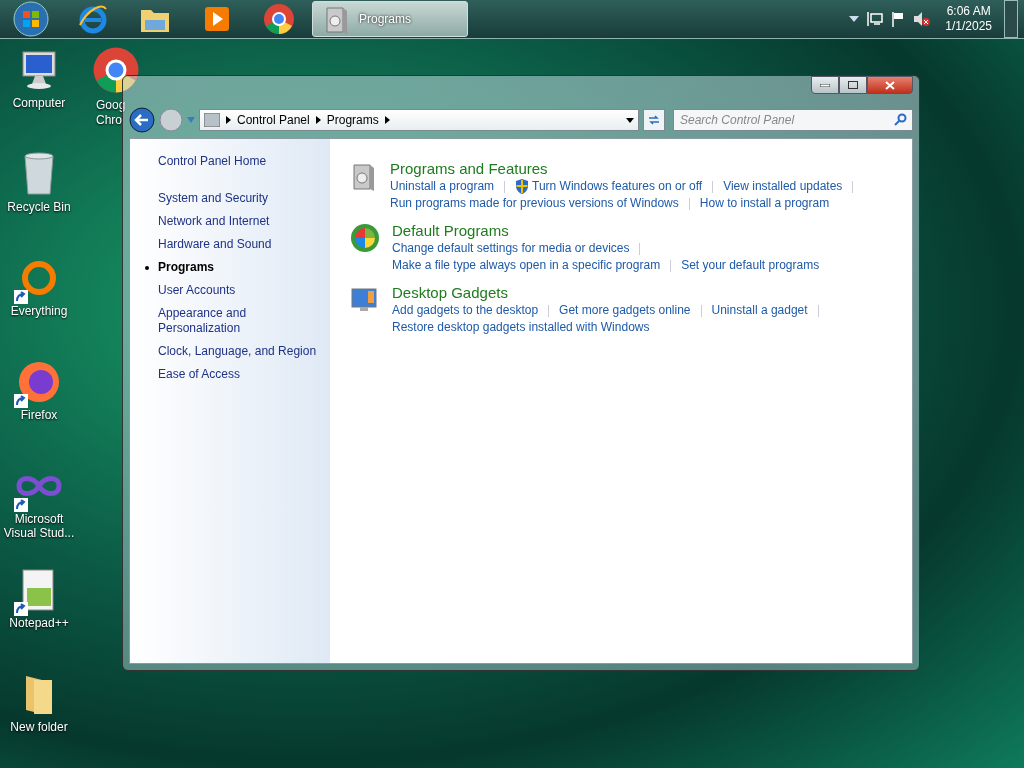  What do you see at coordinates (39, 727) in the screenshot?
I see `desktop-icon-label: New folder` at bounding box center [39, 727].